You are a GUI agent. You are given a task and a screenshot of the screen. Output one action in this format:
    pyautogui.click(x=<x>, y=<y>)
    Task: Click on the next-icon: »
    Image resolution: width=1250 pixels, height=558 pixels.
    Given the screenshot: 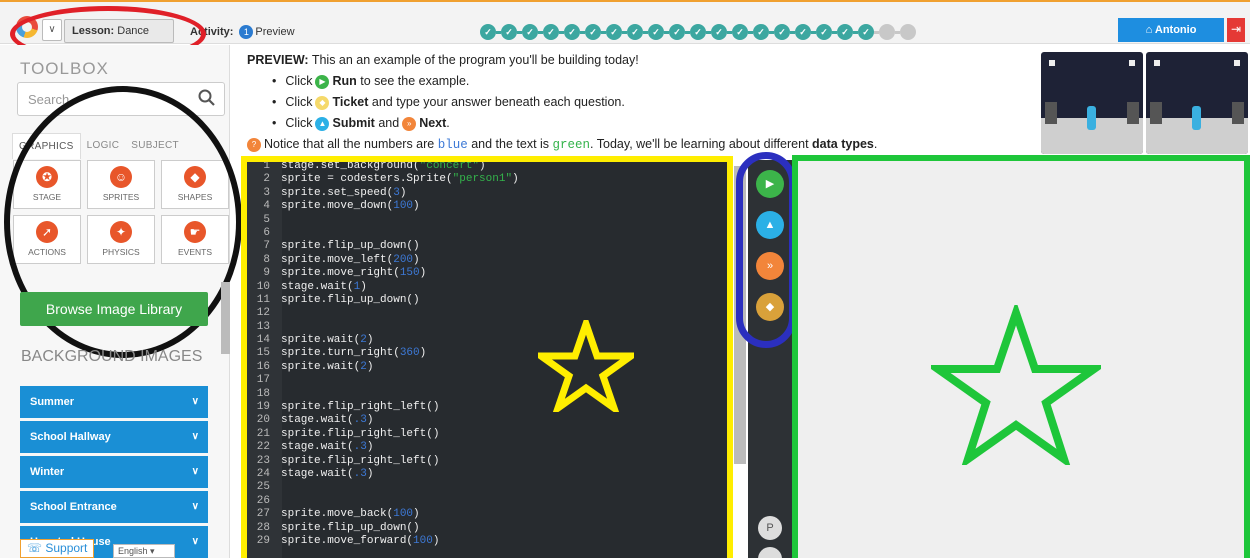 What is the action you would take?
    pyautogui.click(x=409, y=123)
    